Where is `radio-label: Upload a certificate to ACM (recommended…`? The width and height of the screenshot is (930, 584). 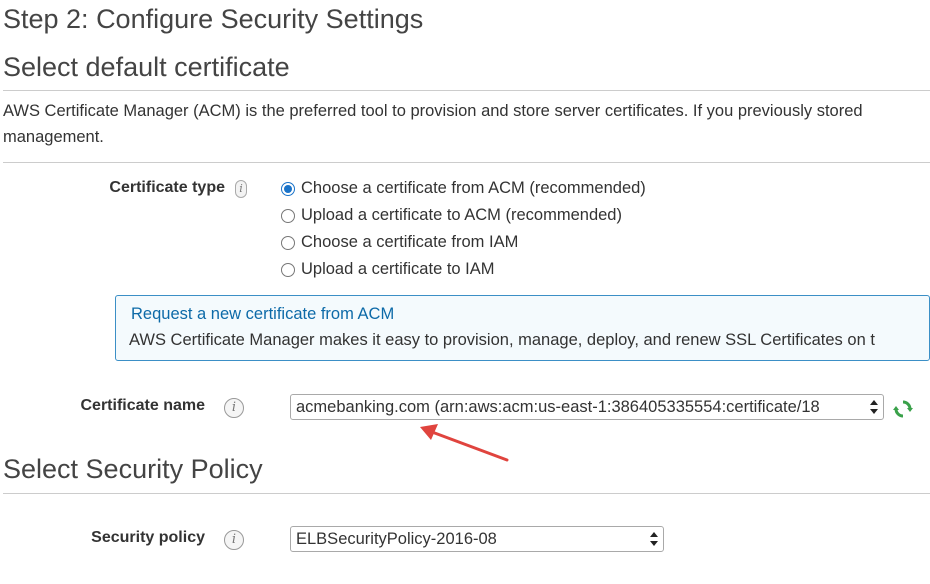 radio-label: Upload a certificate to ACM (recommended… is located at coordinates (461, 215).